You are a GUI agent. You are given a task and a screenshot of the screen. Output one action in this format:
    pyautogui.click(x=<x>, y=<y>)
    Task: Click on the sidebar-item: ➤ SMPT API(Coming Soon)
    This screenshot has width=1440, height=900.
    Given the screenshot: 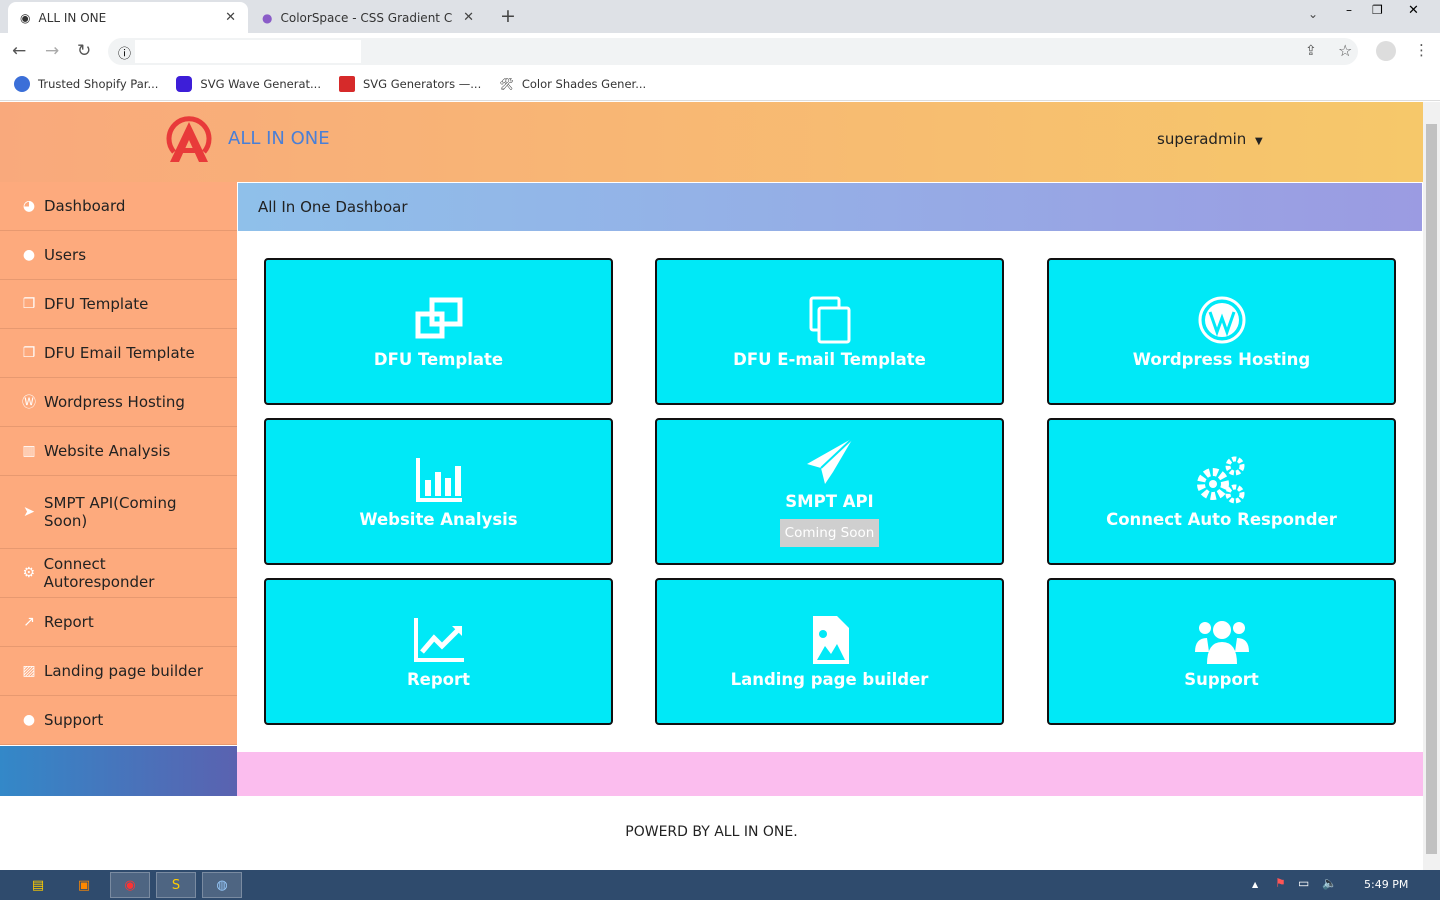 What is the action you would take?
    pyautogui.click(x=118, y=512)
    